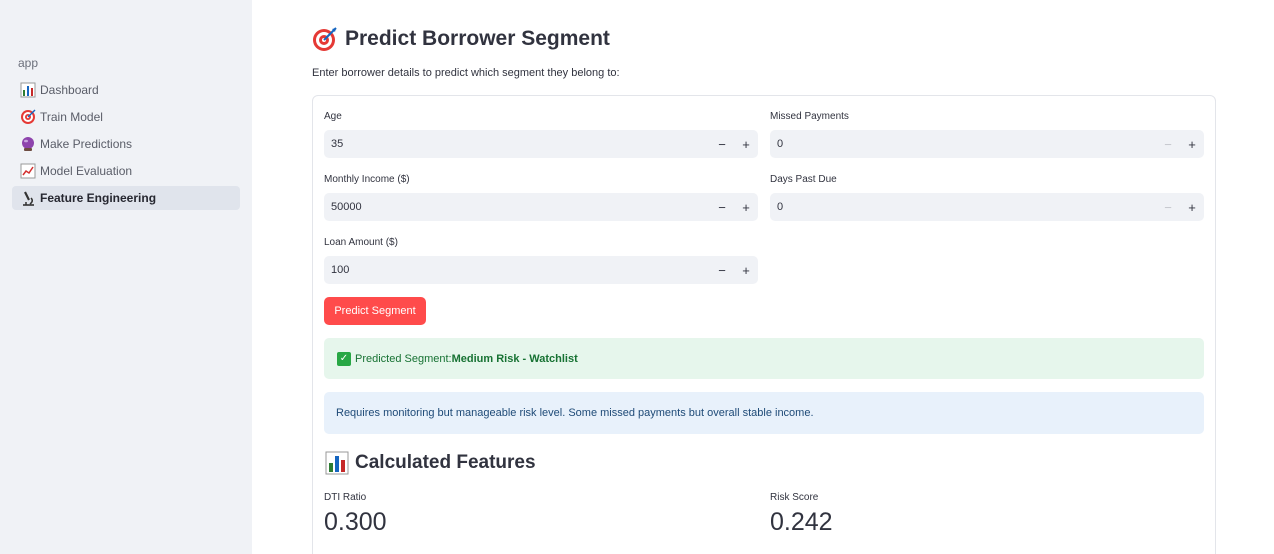  I want to click on loan-amount-value: 100, so click(340, 270).